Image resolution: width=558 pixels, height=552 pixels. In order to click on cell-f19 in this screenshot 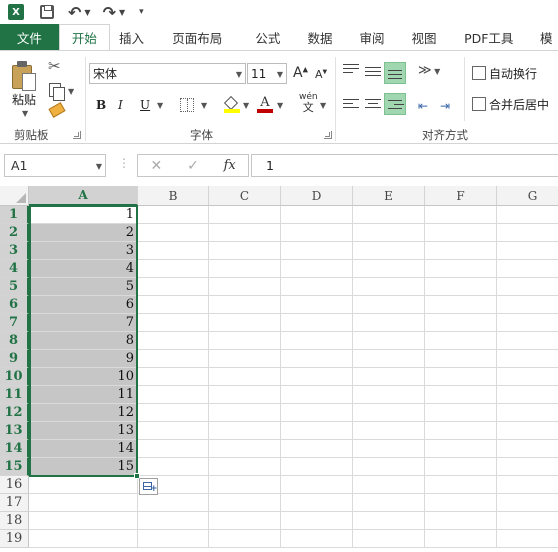, I will do `click(461, 539)`.